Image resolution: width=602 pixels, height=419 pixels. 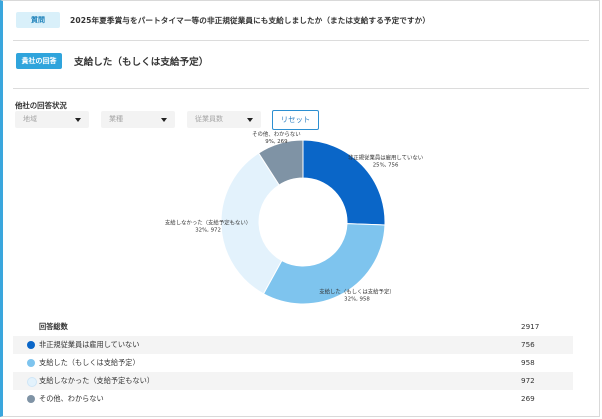 What do you see at coordinates (276, 134) in the screenshot?
I see `slice-label: その他、わからない` at bounding box center [276, 134].